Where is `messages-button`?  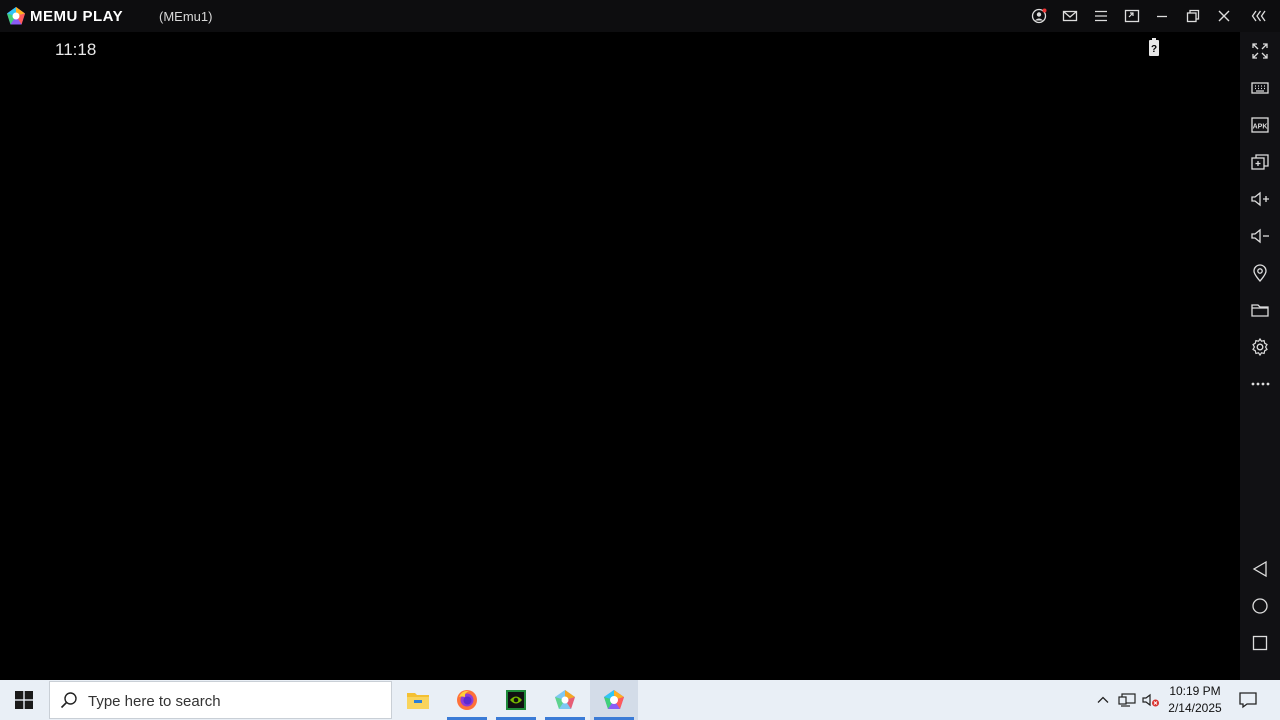 messages-button is located at coordinates (1070, 16).